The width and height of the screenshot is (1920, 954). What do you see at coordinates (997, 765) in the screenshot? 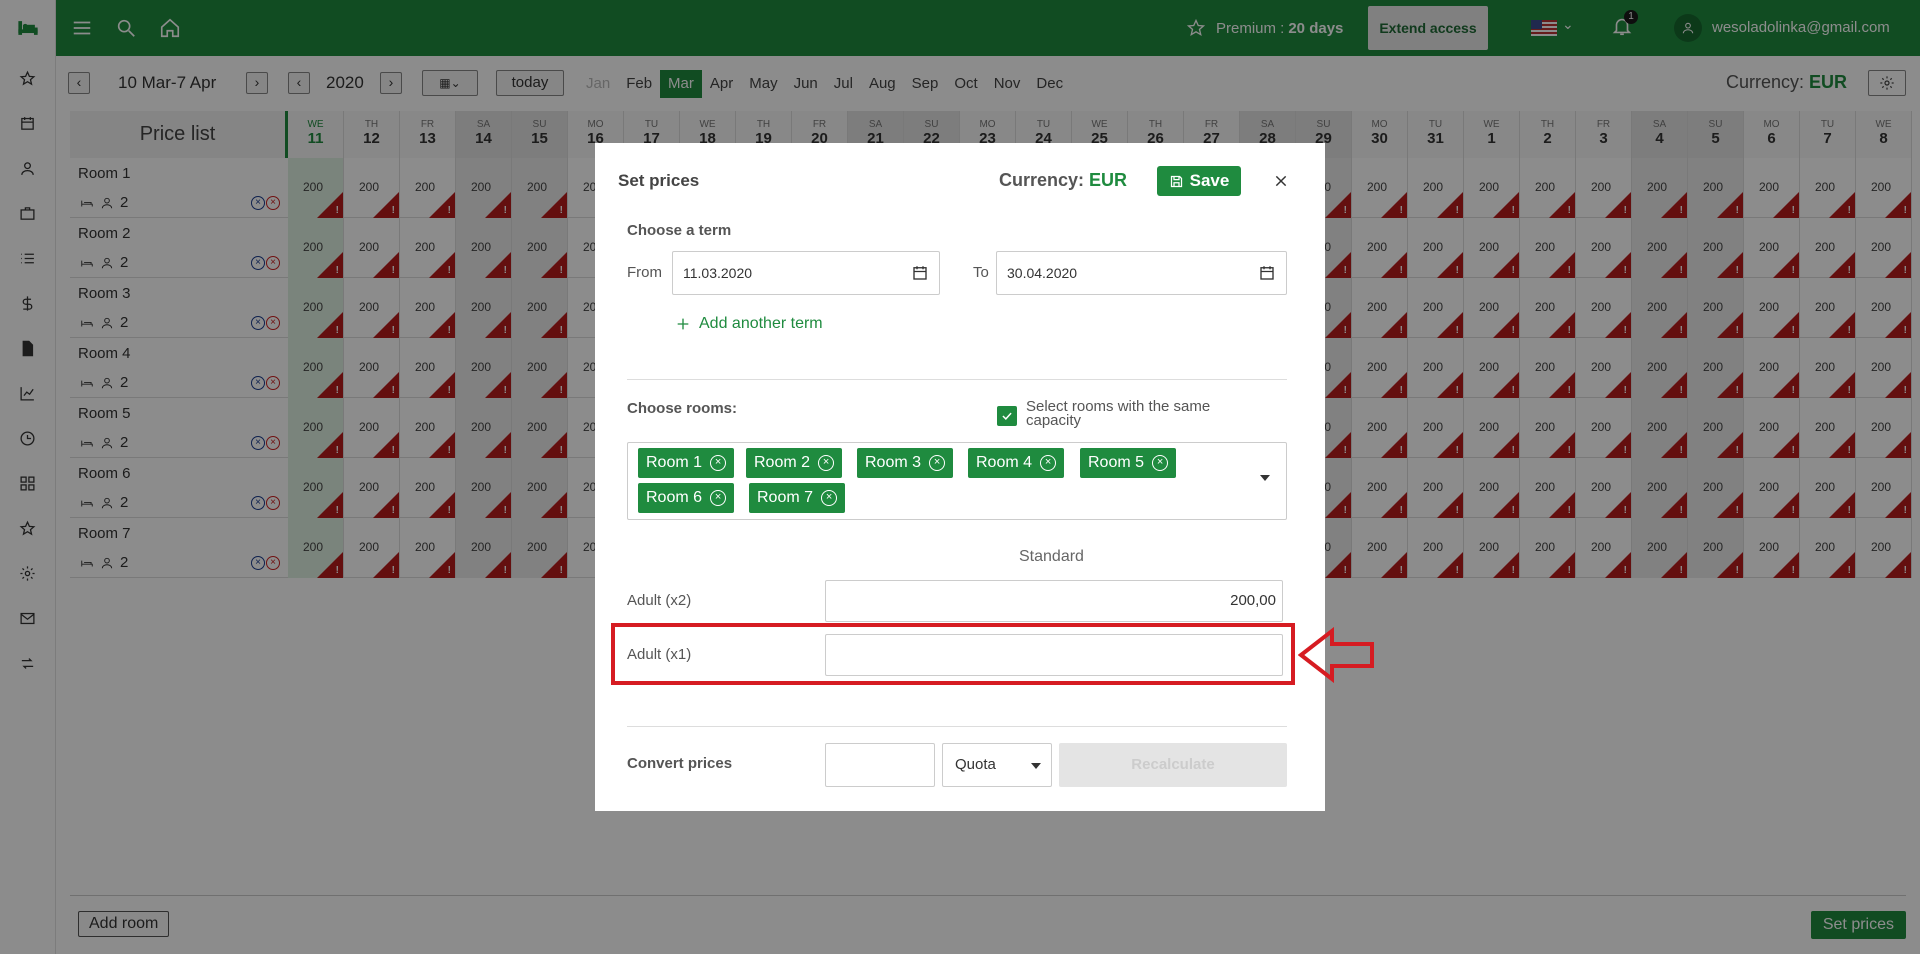
I see `quota-select: Quota` at bounding box center [997, 765].